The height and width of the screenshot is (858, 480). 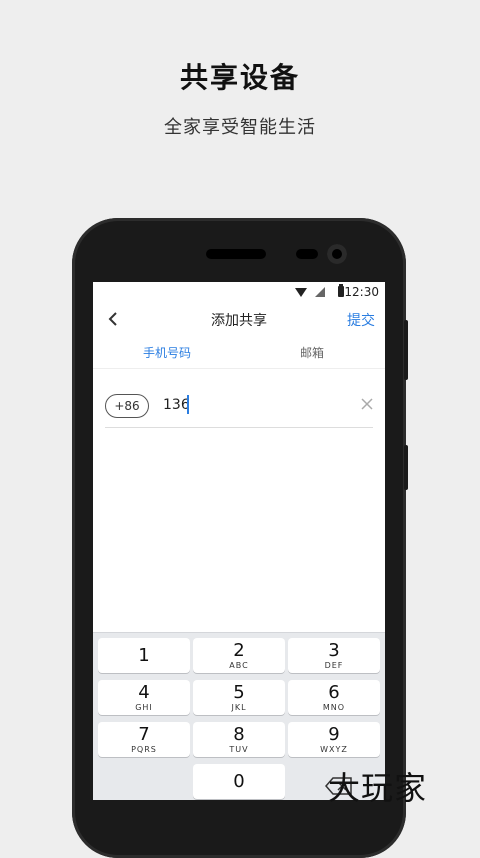 I want to click on phone-speaker, so click(x=236, y=254).